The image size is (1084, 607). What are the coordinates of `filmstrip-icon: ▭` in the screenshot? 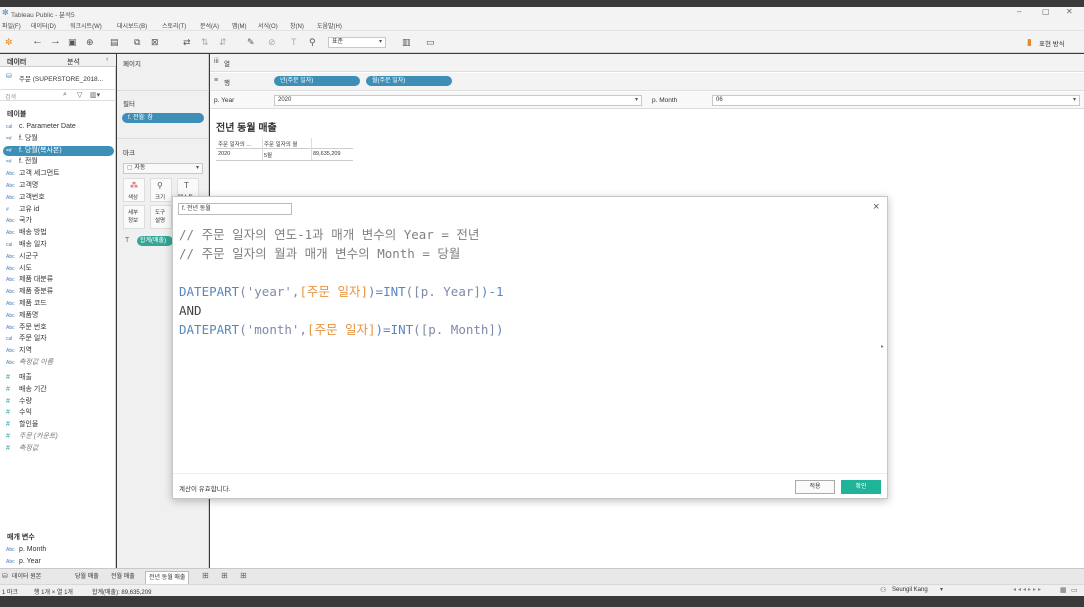 It's located at (1074, 590).